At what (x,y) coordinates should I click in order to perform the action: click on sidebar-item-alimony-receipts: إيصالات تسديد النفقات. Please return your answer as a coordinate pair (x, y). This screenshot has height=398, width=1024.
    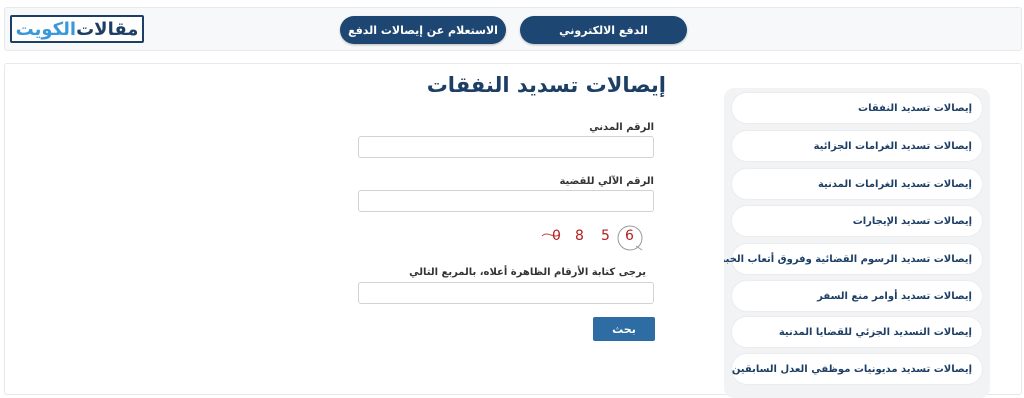
    Looking at the image, I should click on (857, 108).